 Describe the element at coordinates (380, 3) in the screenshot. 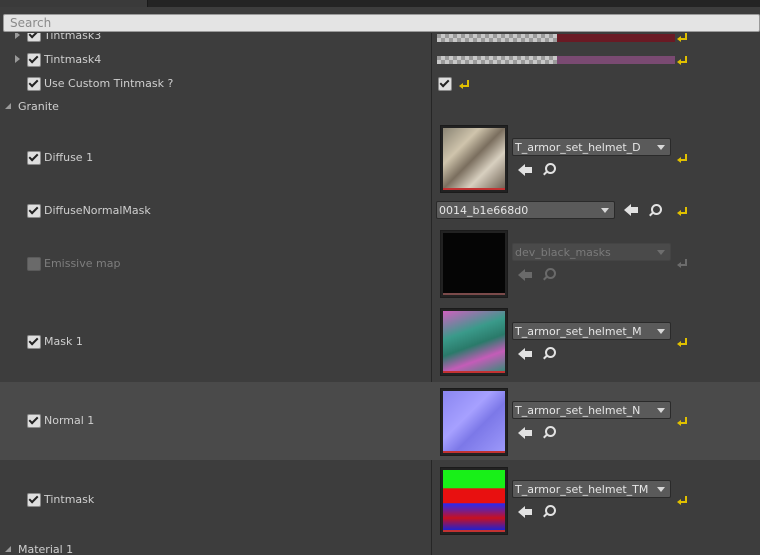

I see `top-tab-strip` at that location.